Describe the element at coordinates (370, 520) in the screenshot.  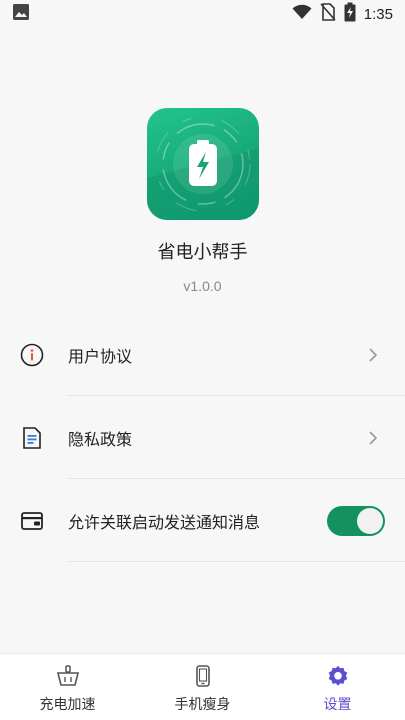
I see `toggle-knob` at that location.